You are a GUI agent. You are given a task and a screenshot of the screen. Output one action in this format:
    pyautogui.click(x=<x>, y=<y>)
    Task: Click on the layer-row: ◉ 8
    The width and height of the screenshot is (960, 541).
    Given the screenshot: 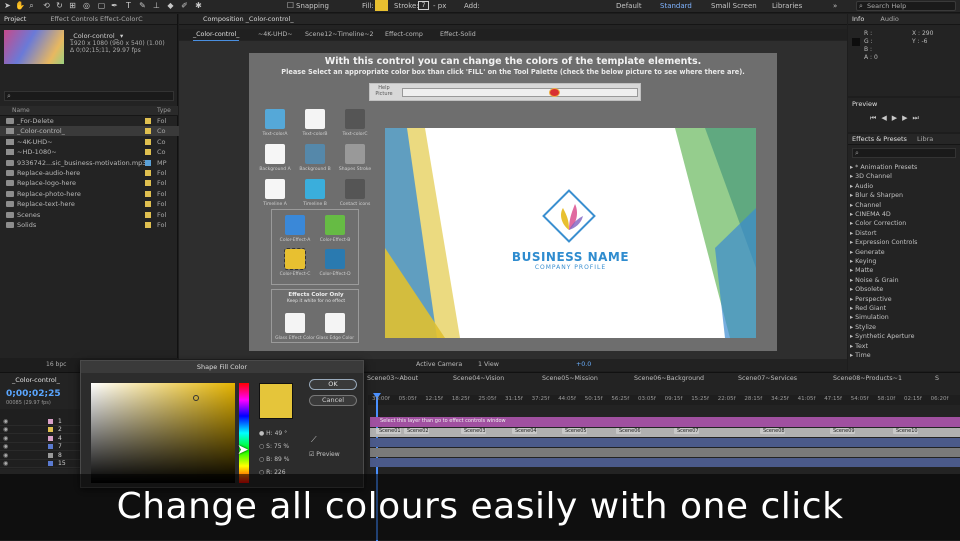 What is the action you would take?
    pyautogui.click(x=40, y=456)
    